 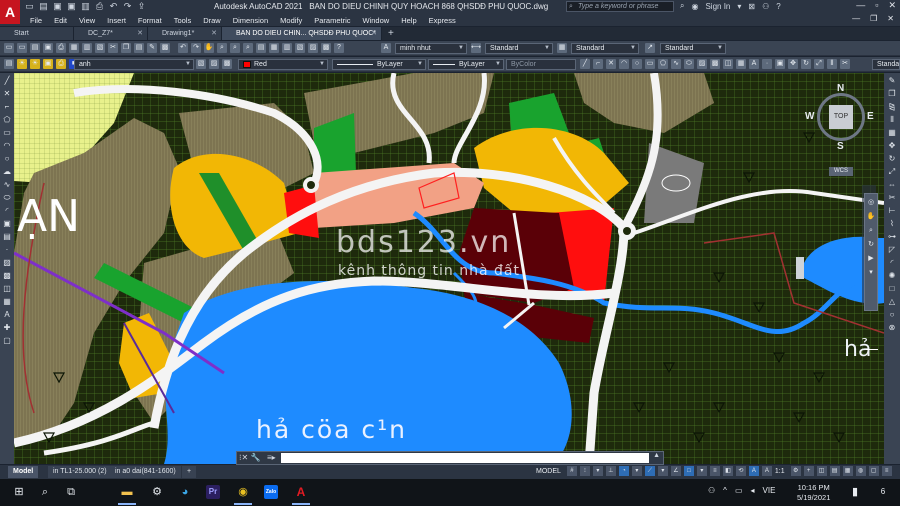 What do you see at coordinates (391, 33) in the screenshot?
I see `new-tab-button: +` at bounding box center [391, 33].